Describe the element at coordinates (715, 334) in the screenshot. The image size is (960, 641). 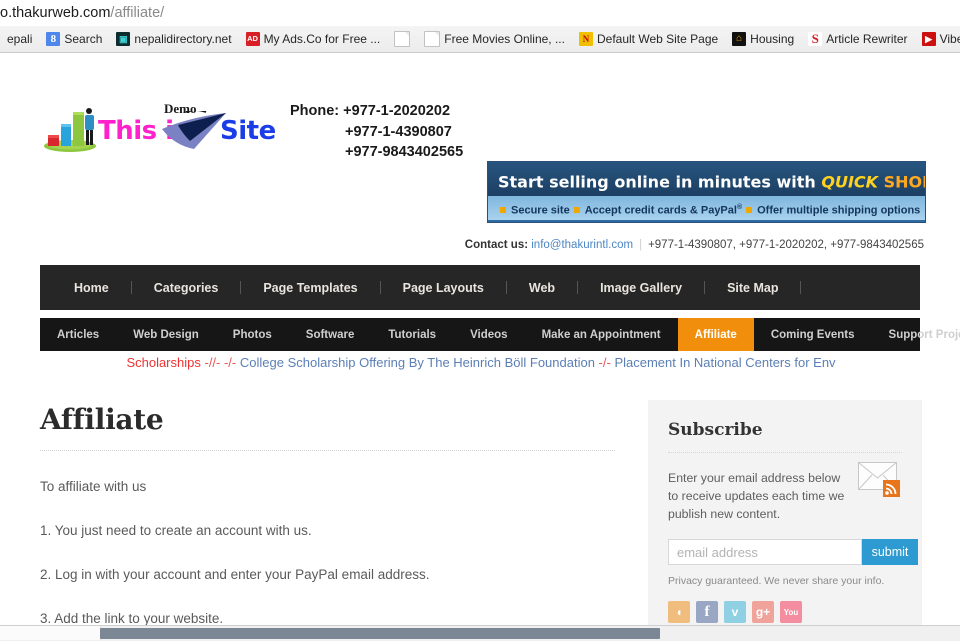
I see `subnav-item-affiliate: Affiliate` at that location.